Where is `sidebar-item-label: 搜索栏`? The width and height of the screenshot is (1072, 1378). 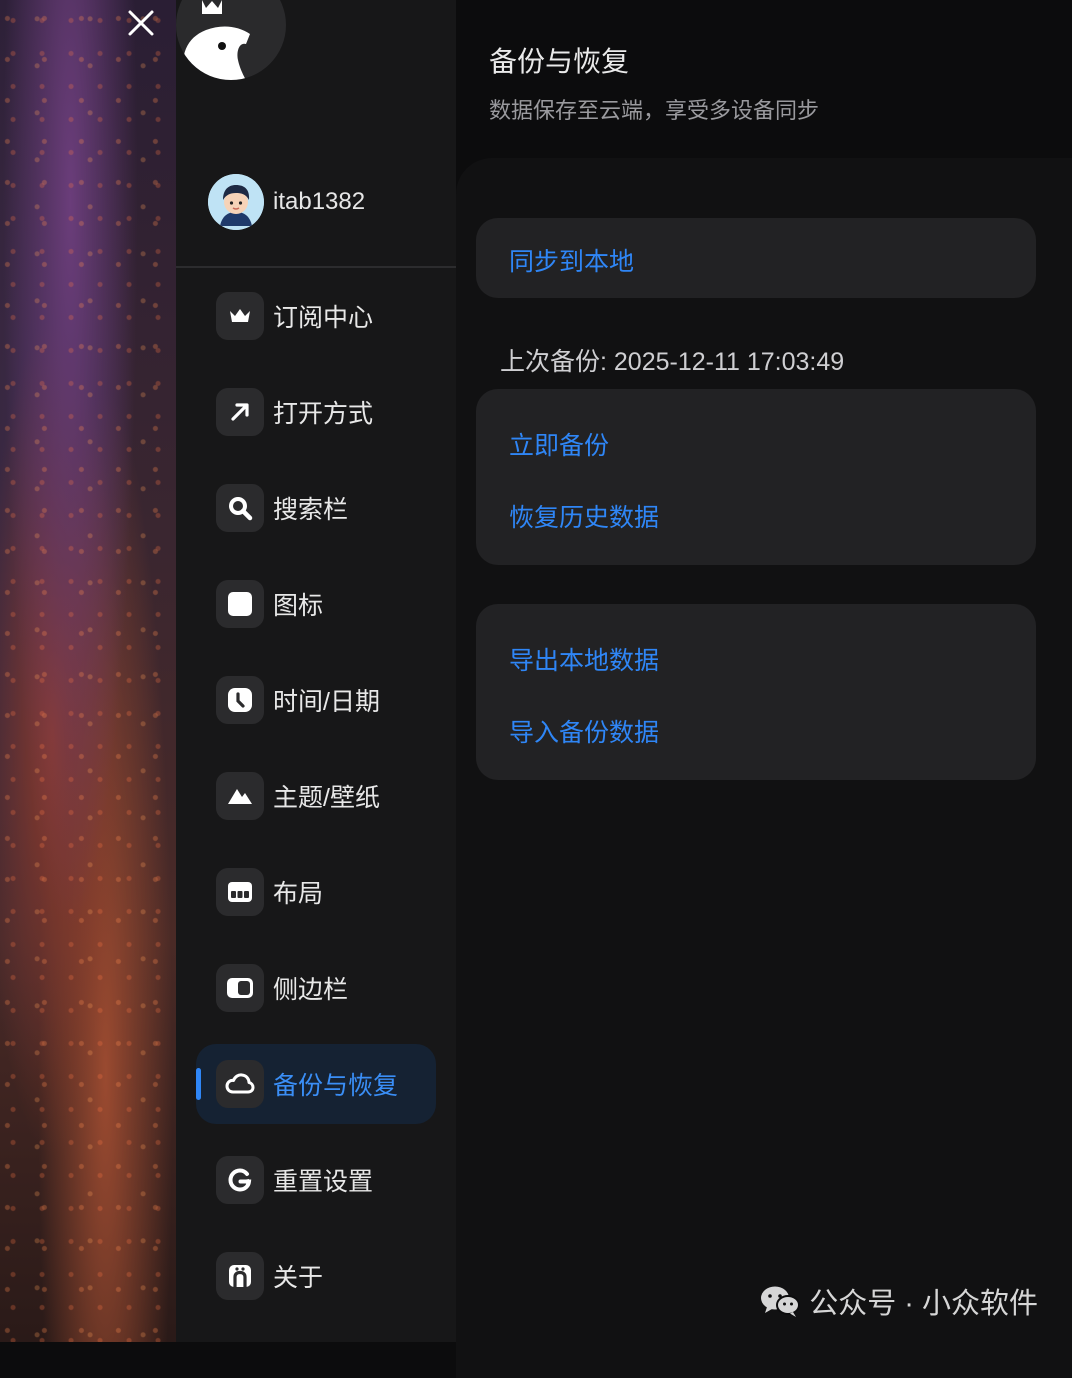
sidebar-item-label: 搜索栏 is located at coordinates (311, 510).